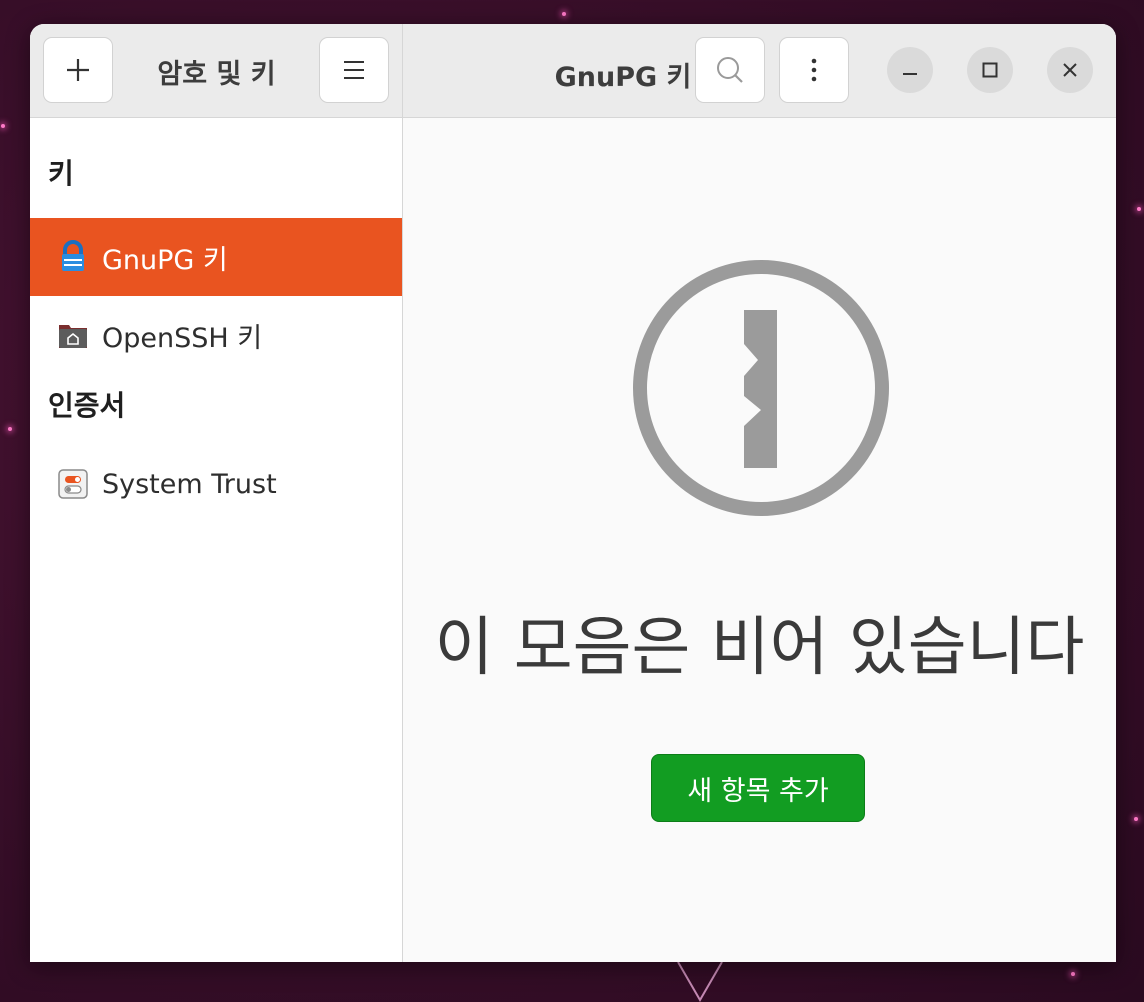 Image resolution: width=1144 pixels, height=1002 pixels. What do you see at coordinates (216, 74) in the screenshot?
I see `sidebar-title: 암호 및 키` at bounding box center [216, 74].